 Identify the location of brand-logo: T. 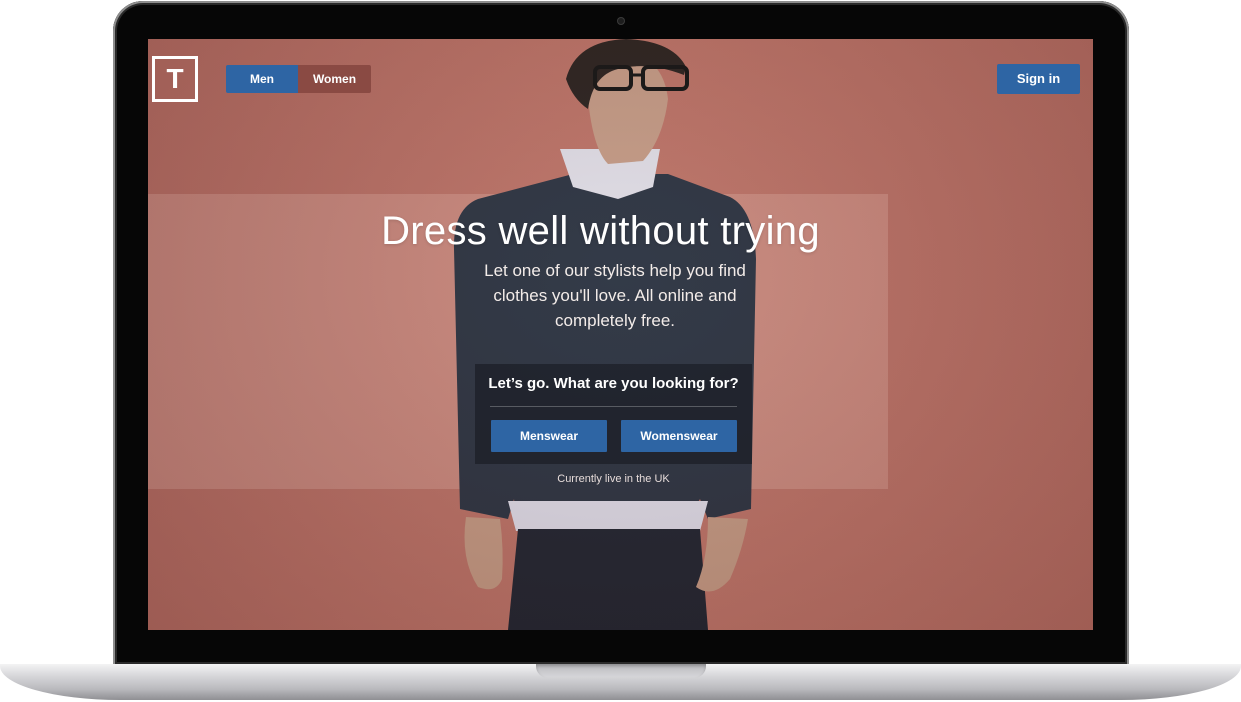
(175, 79).